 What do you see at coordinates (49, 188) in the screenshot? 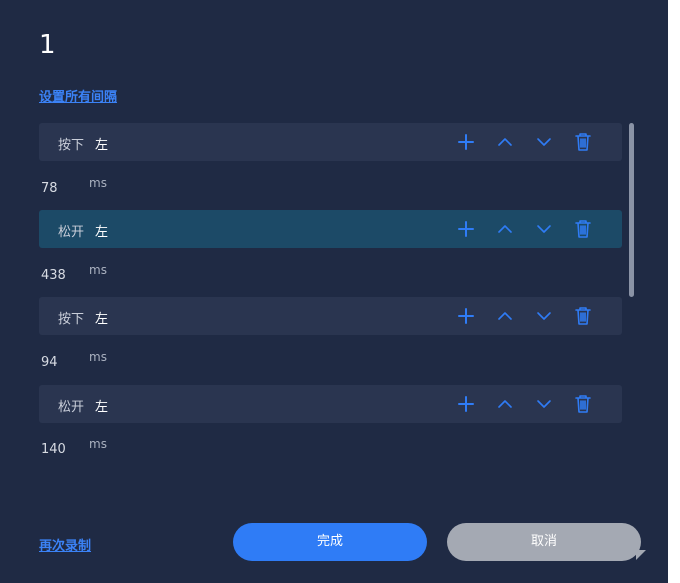
I see `delay-value: 78` at bounding box center [49, 188].